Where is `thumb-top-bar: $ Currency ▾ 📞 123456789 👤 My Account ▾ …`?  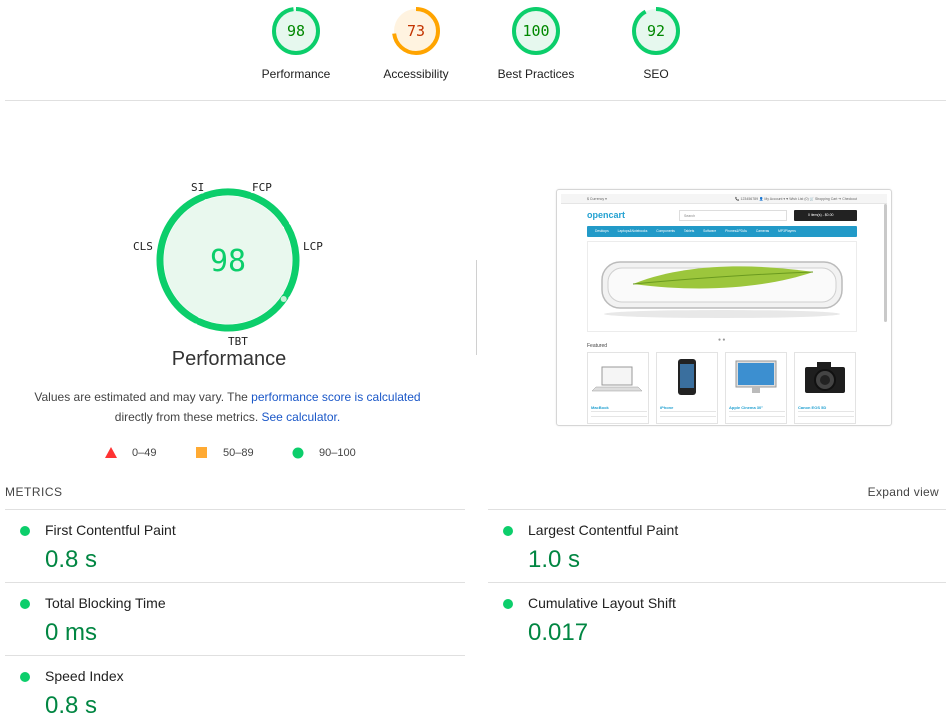 thumb-top-bar: $ Currency ▾ 📞 123456789 👤 My Account ▾ … is located at coordinates (724, 199).